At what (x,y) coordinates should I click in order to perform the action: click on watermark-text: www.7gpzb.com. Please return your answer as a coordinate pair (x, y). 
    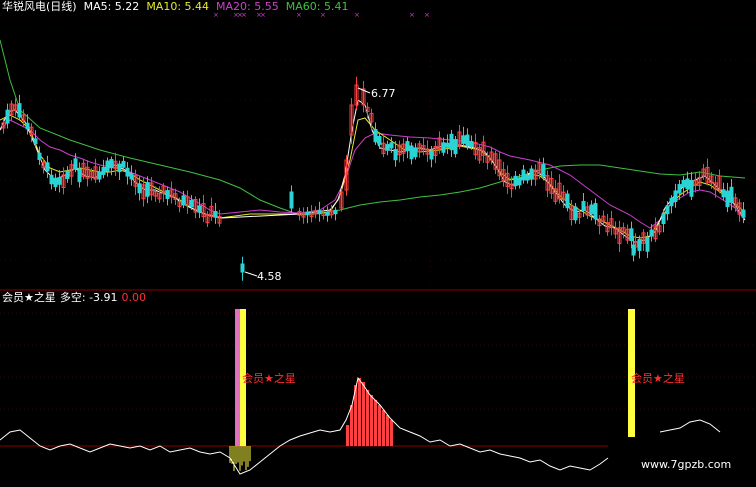
    Looking at the image, I should click on (686, 464).